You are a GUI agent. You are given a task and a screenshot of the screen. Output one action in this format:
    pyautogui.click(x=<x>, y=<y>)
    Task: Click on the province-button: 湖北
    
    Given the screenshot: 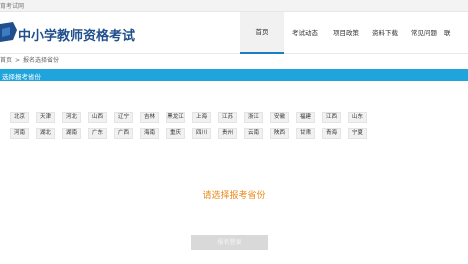 What is the action you would take?
    pyautogui.click(x=45, y=133)
    